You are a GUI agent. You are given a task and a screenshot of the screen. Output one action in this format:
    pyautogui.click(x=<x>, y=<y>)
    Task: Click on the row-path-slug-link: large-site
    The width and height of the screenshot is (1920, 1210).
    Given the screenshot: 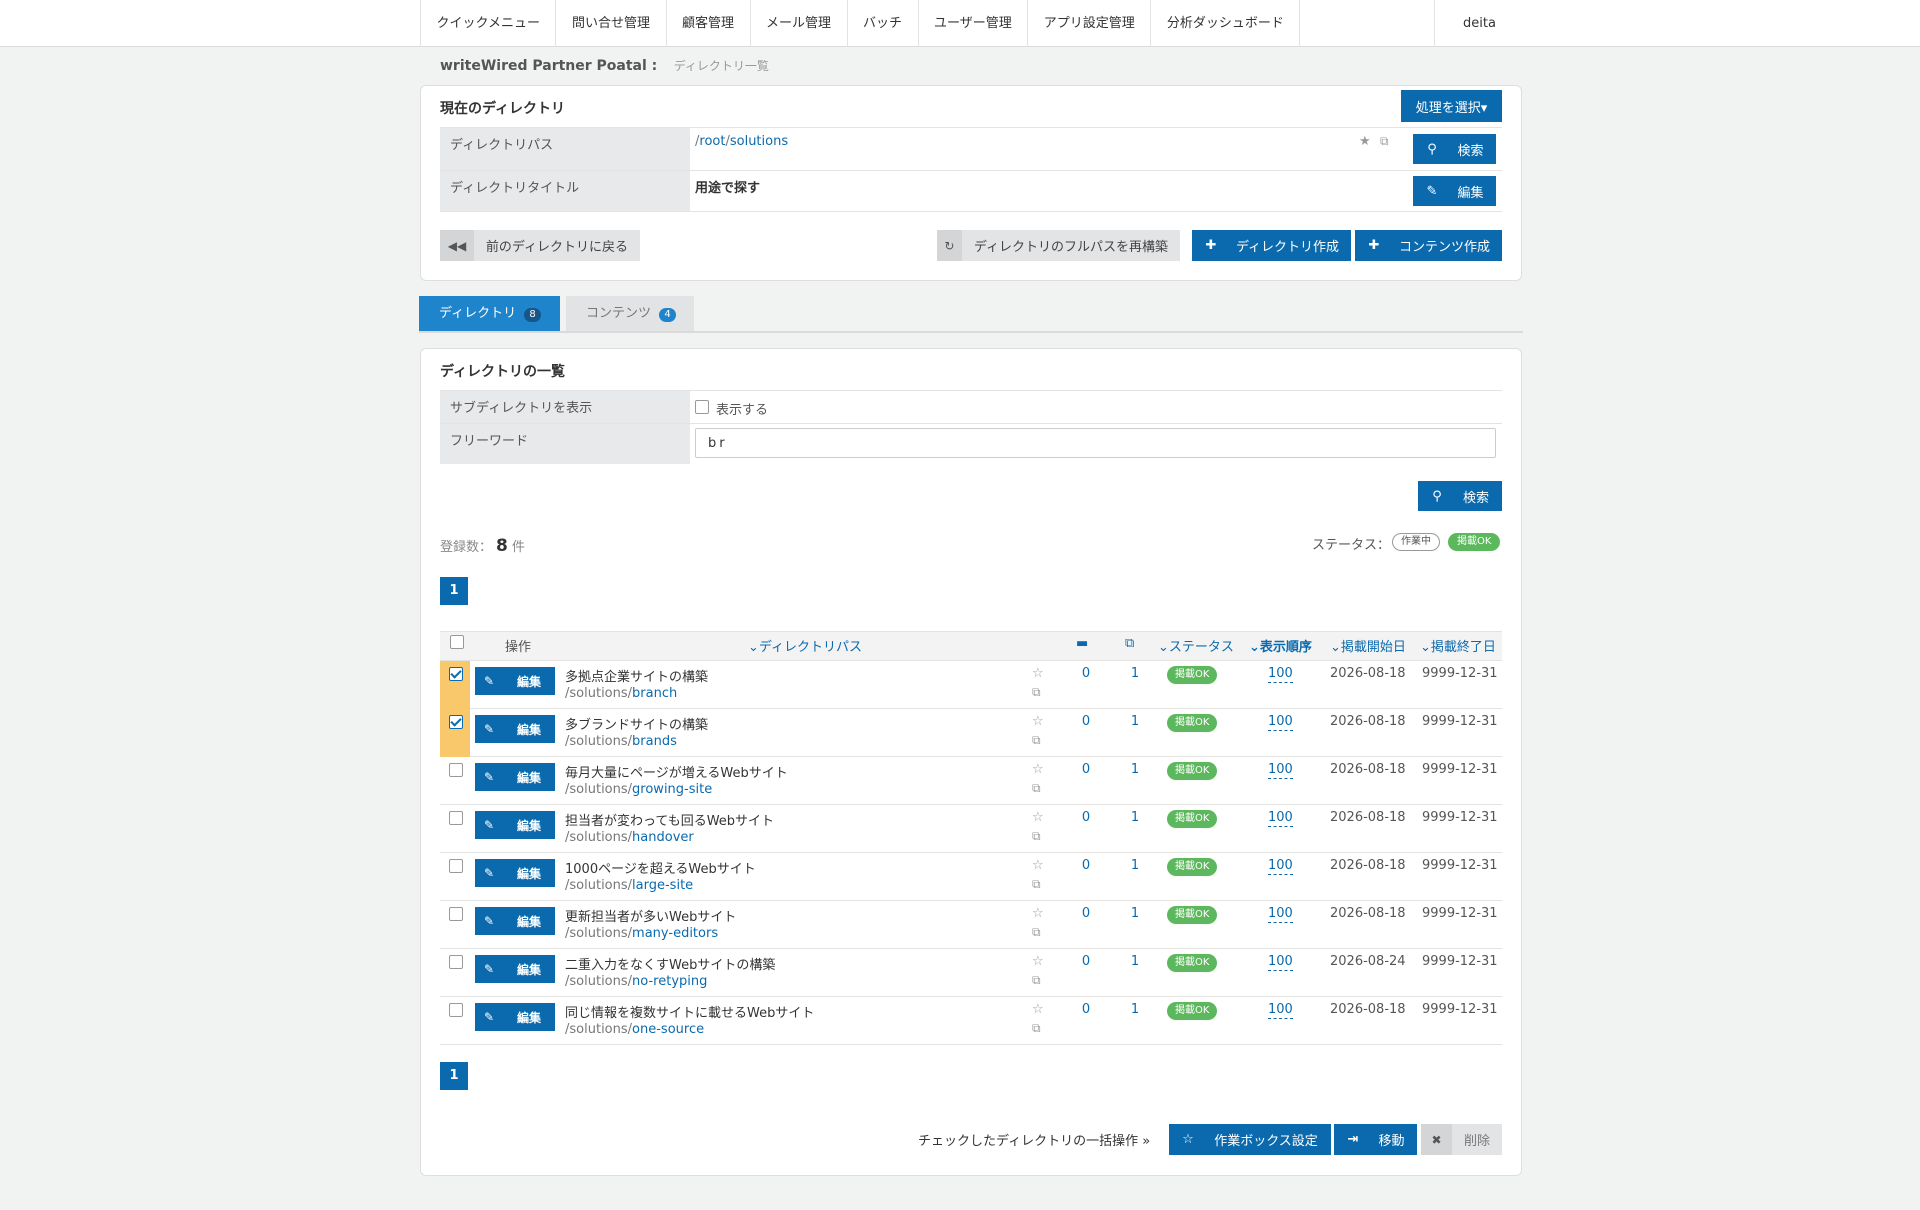 What is the action you would take?
    pyautogui.click(x=662, y=885)
    